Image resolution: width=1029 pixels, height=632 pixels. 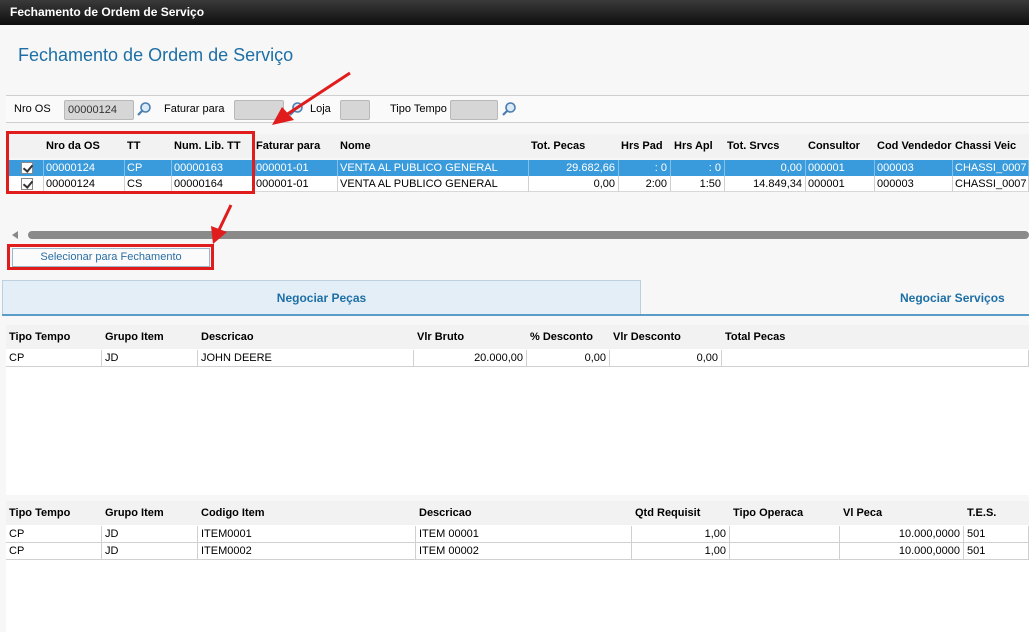 What do you see at coordinates (474, 110) in the screenshot?
I see `tipo-tempo-input` at bounding box center [474, 110].